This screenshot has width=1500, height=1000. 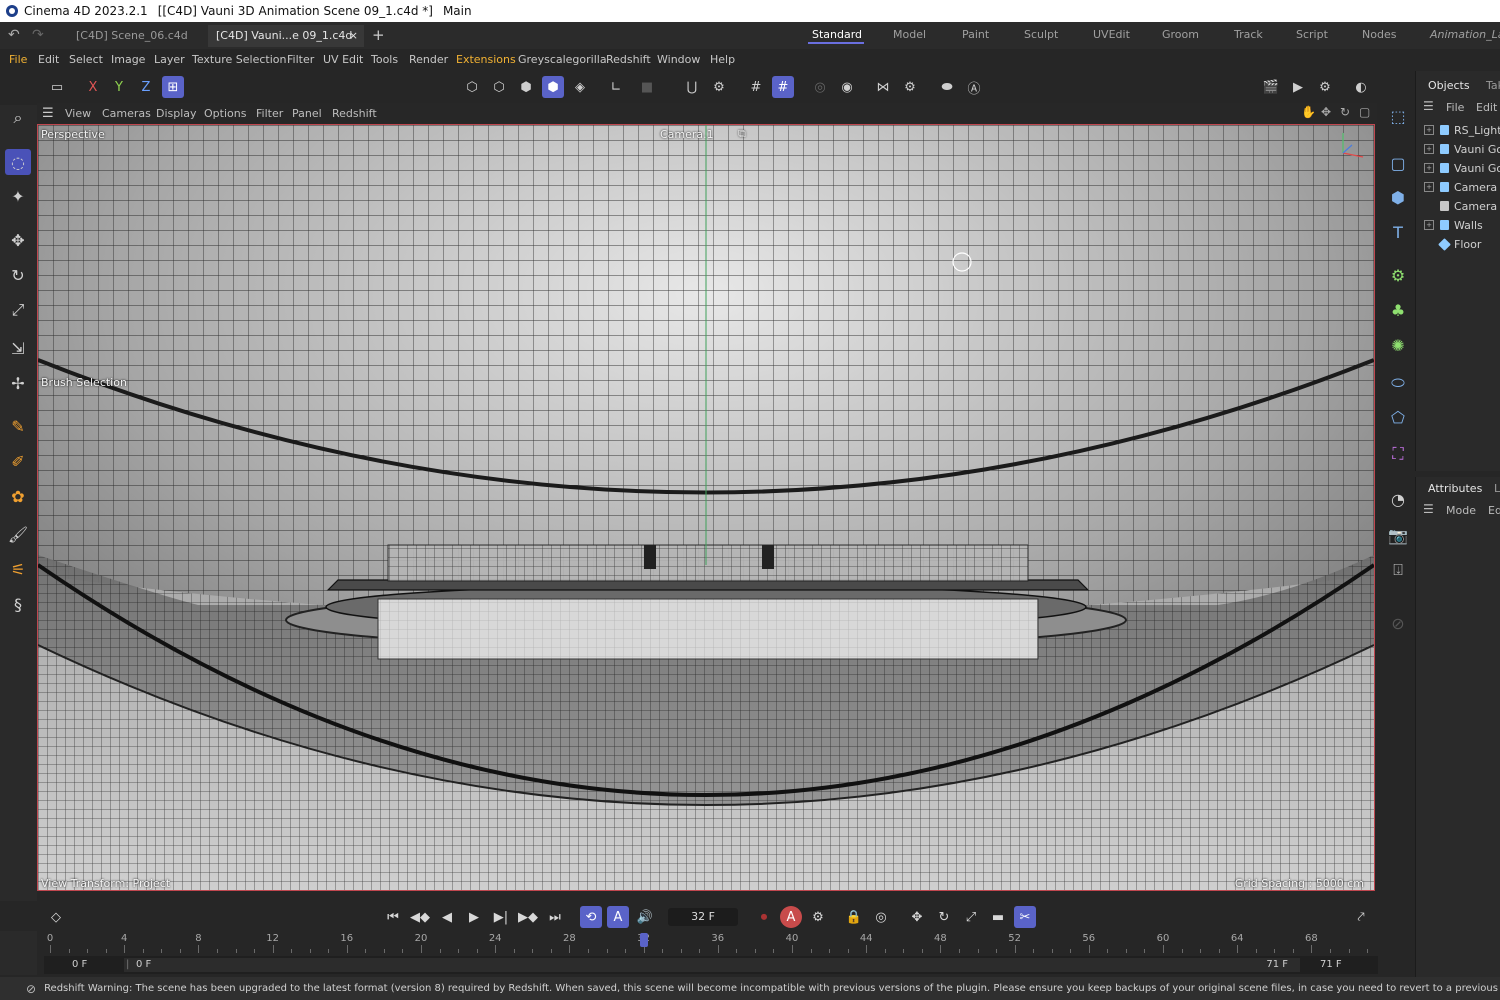 What do you see at coordinates (783, 87) in the screenshot?
I see `workplane-snap-icon: #` at bounding box center [783, 87].